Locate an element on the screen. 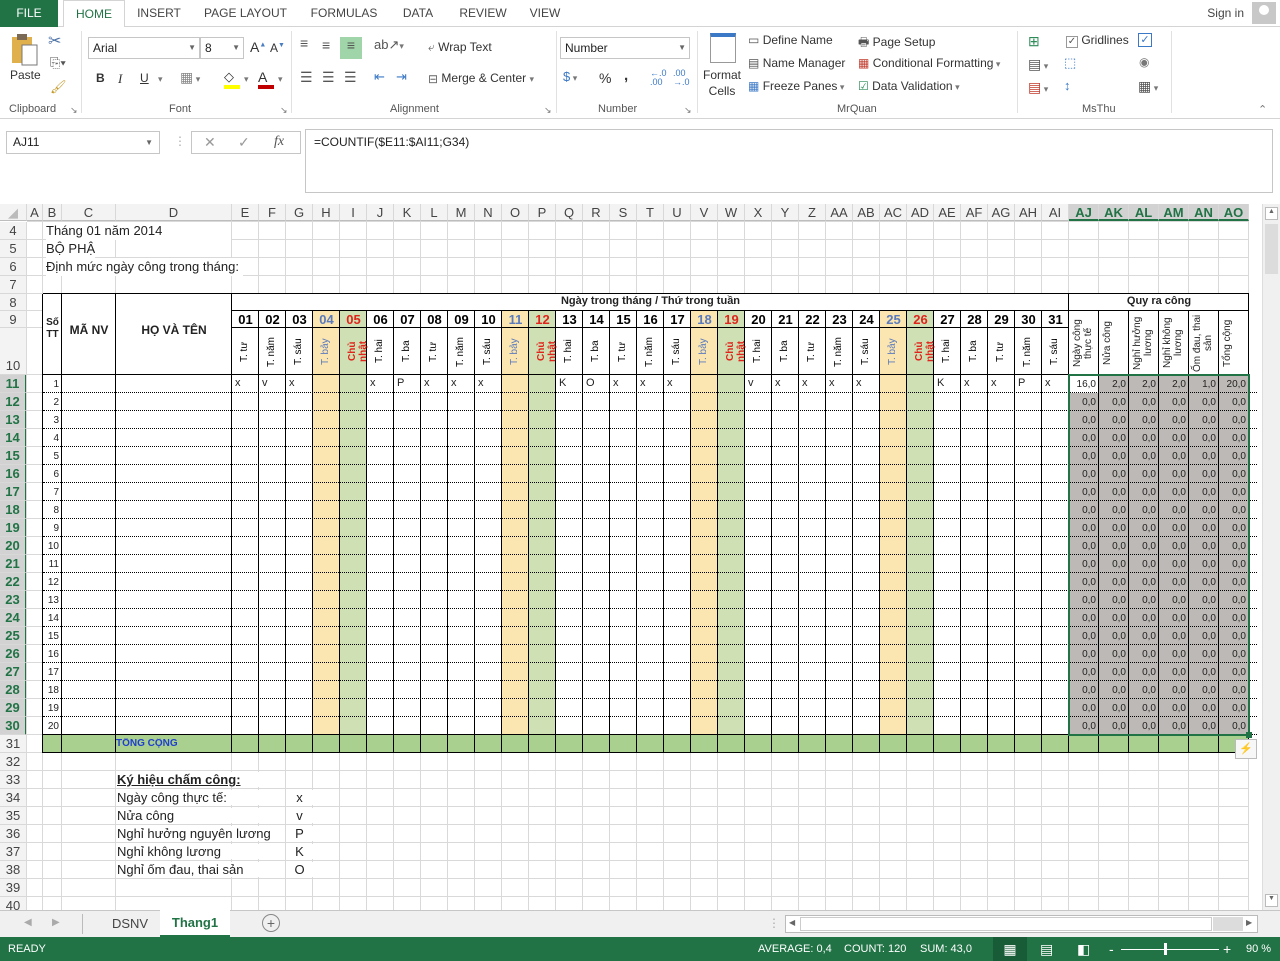 The image size is (1280, 961). align-center-icon: ☰ is located at coordinates (328, 77).